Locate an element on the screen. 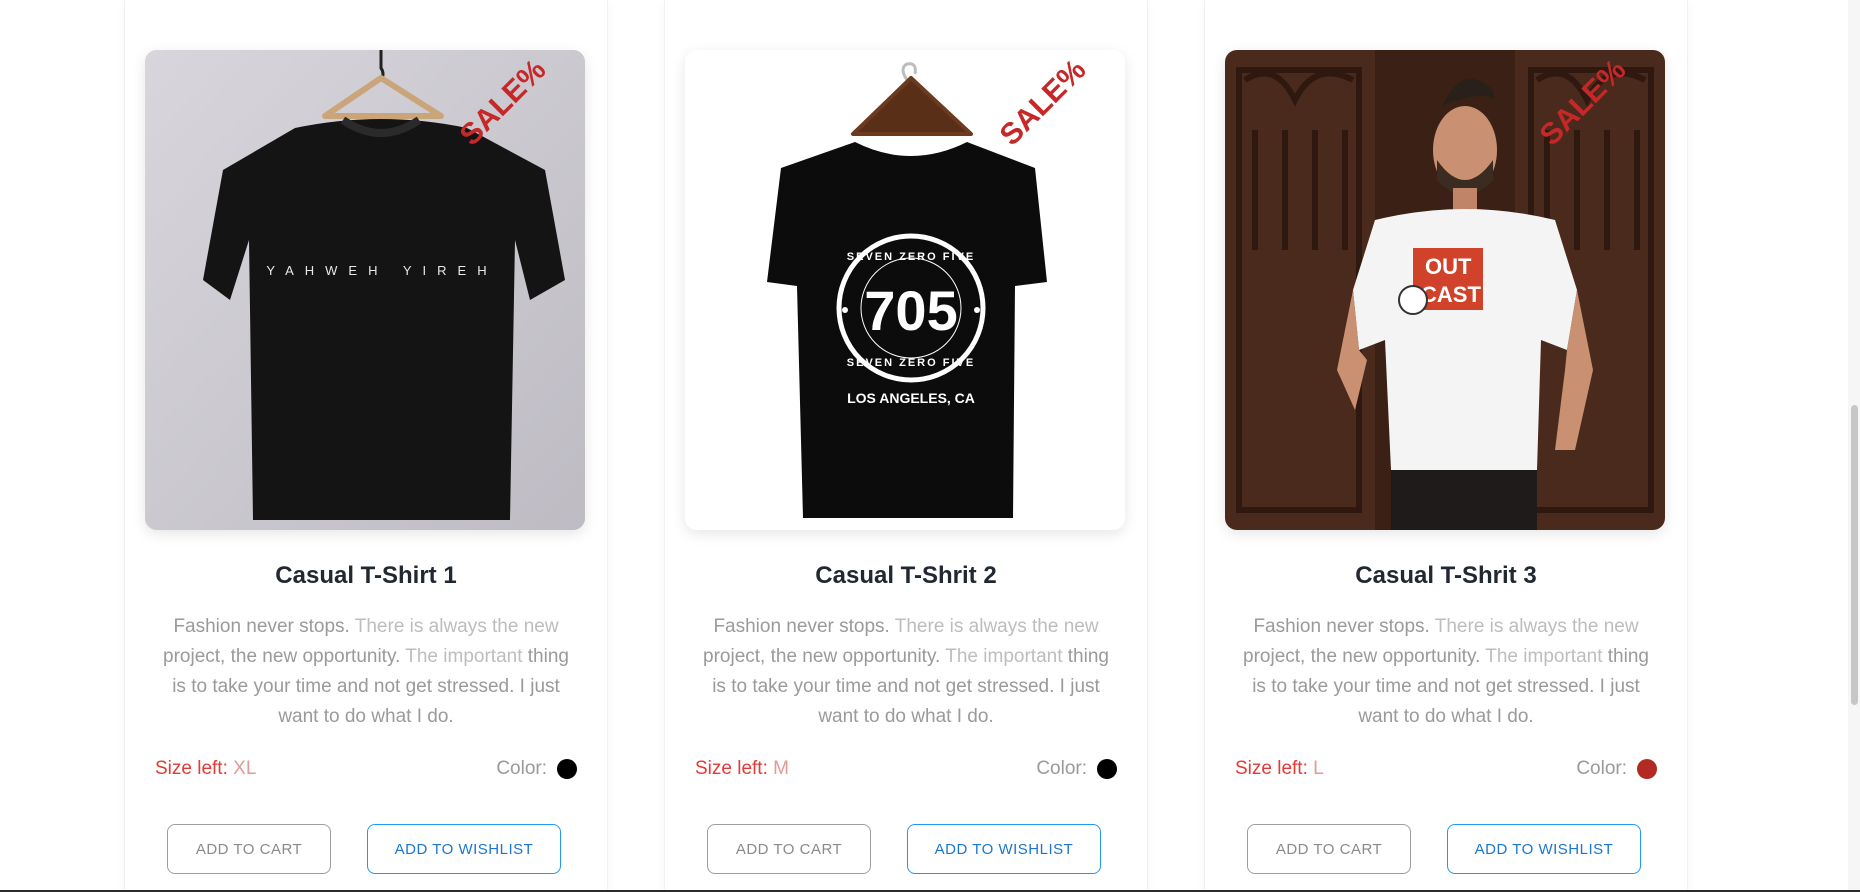 This screenshot has width=1860, height=892. product-image: OUT CAST is located at coordinates (1445, 290).